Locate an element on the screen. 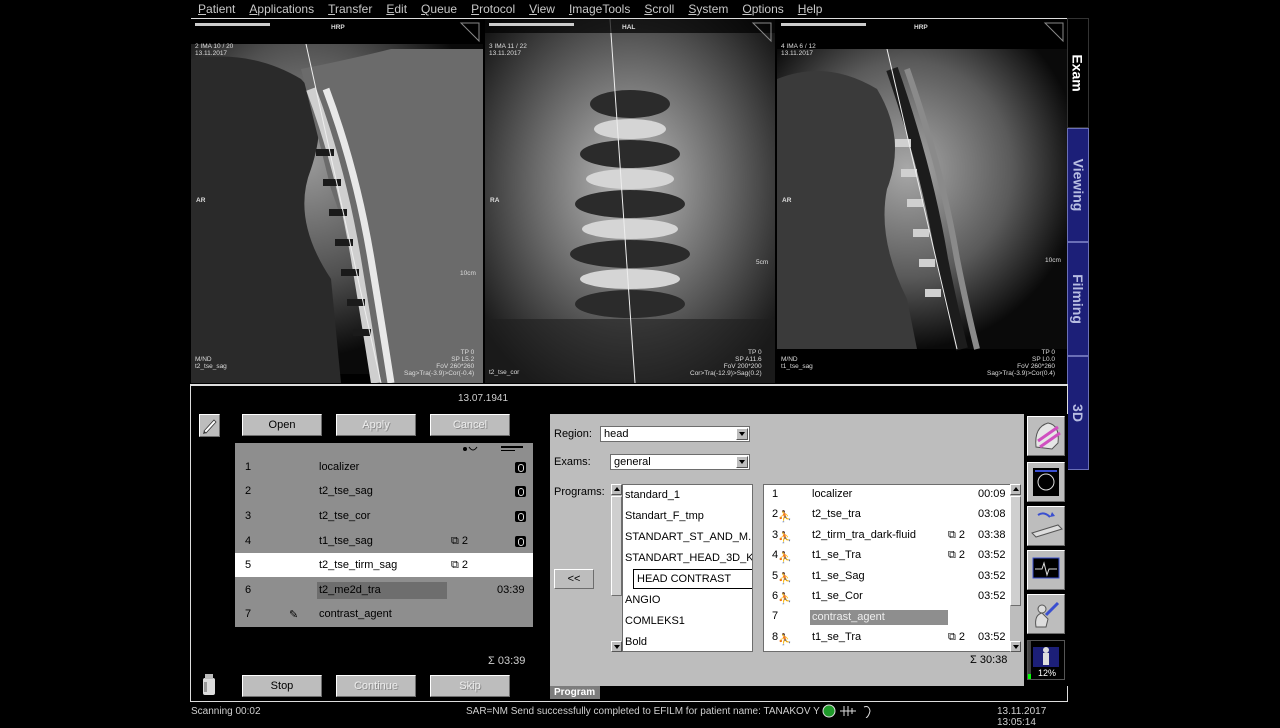 This screenshot has width=1280, height=728. table-position-icon is located at coordinates (1046, 526).